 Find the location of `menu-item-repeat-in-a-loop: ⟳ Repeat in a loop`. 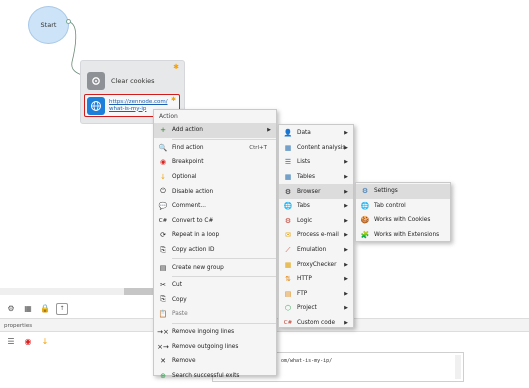

menu-item-repeat-in-a-loop: ⟳ Repeat in a loop is located at coordinates (215, 235).